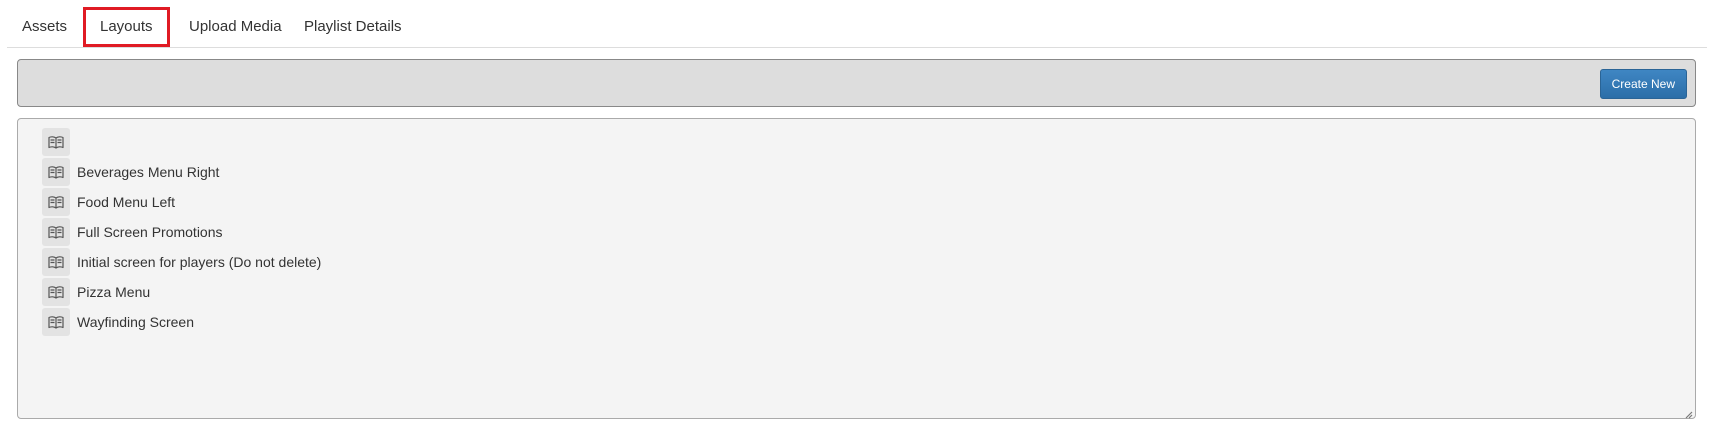 The height and width of the screenshot is (435, 1714). Describe the element at coordinates (126, 202) in the screenshot. I see `list-item-label: Food Menu Left` at that location.